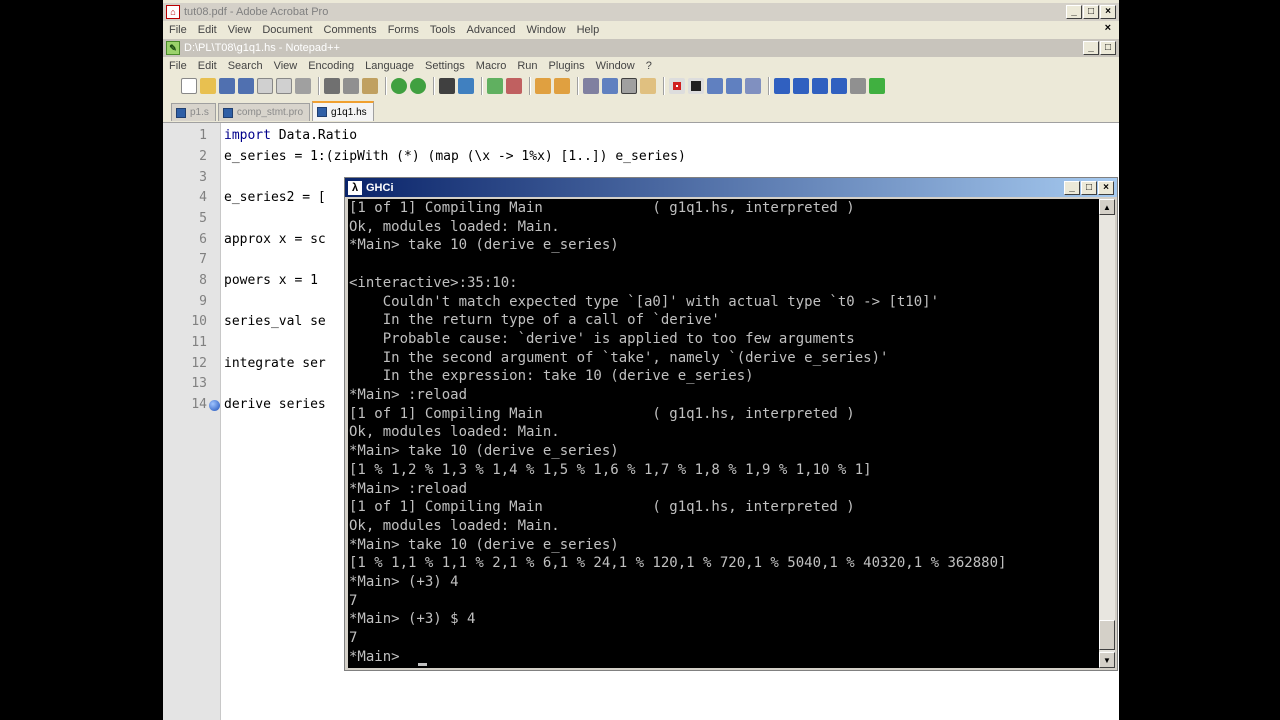 Image resolution: width=1280 pixels, height=720 pixels. Describe the element at coordinates (246, 86) in the screenshot. I see `save-all-icon` at that location.